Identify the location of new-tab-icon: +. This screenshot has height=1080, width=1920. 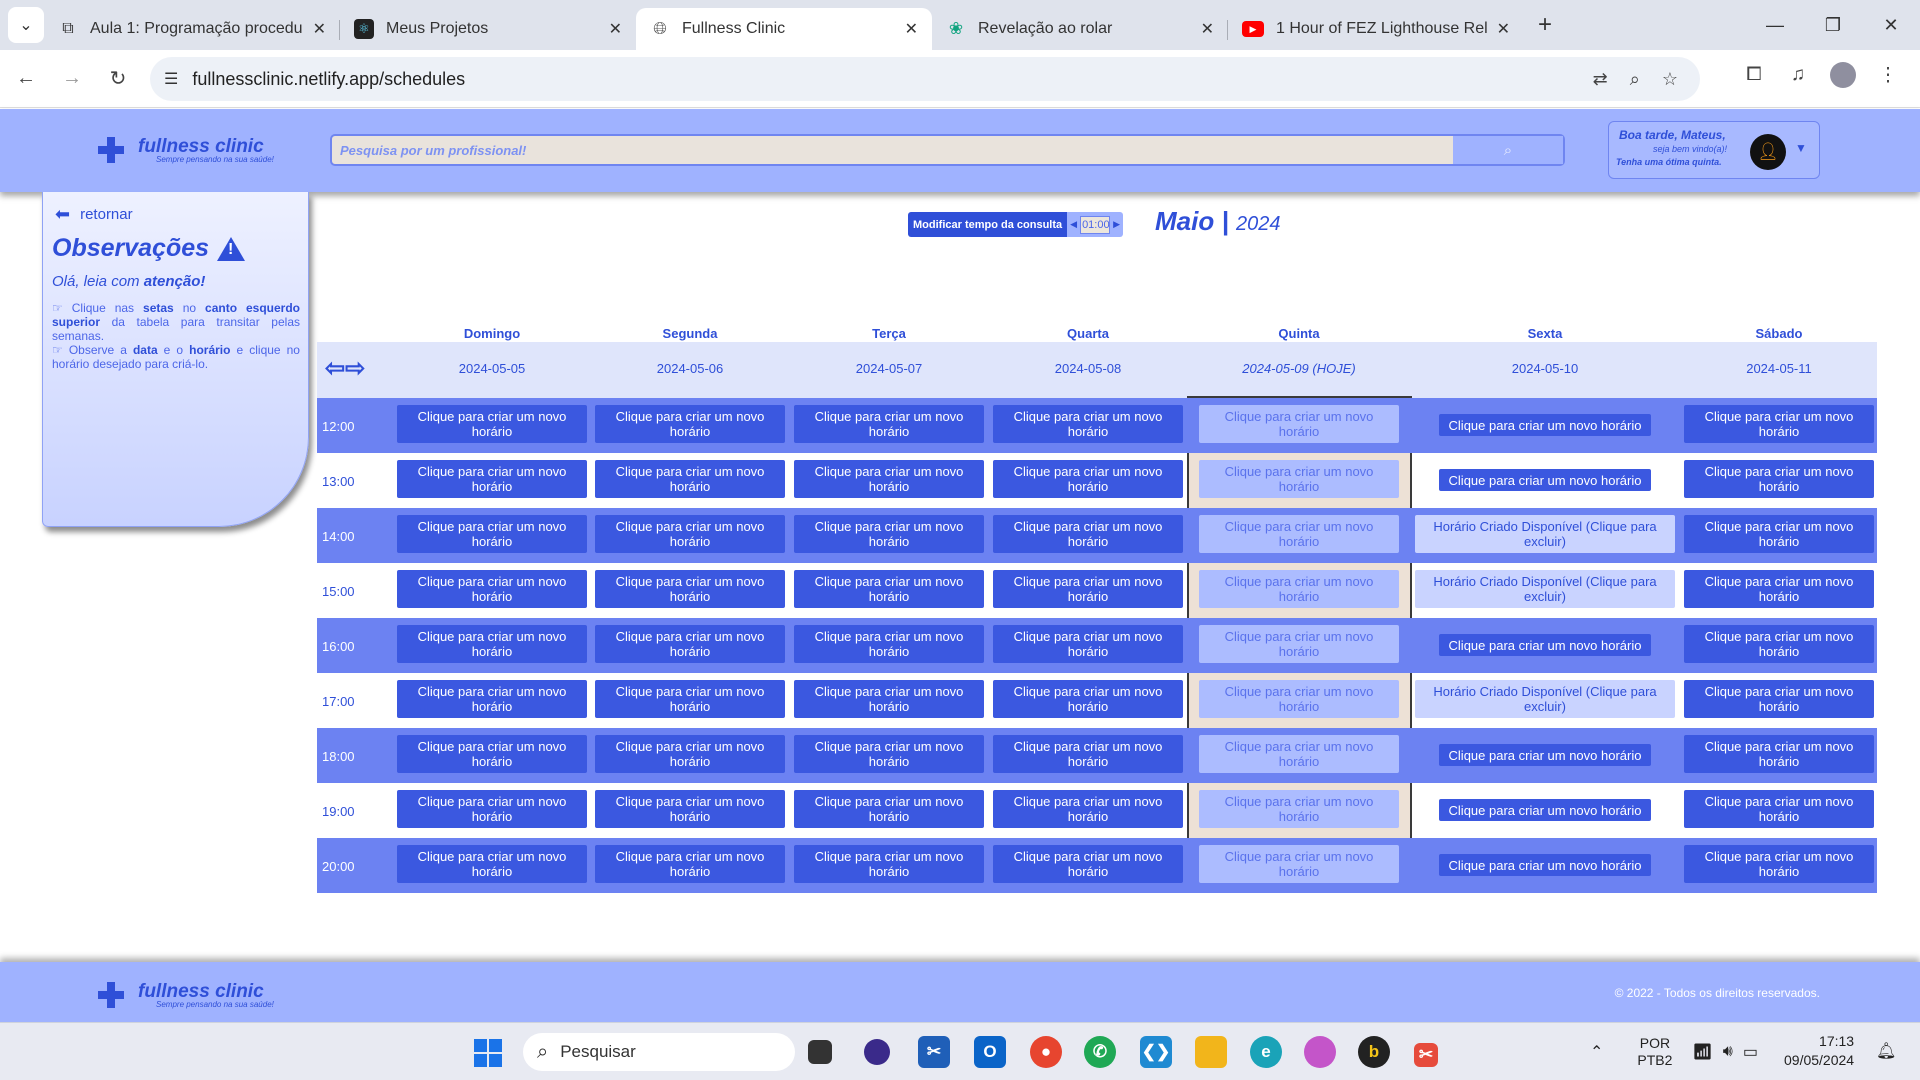
(1545, 25).